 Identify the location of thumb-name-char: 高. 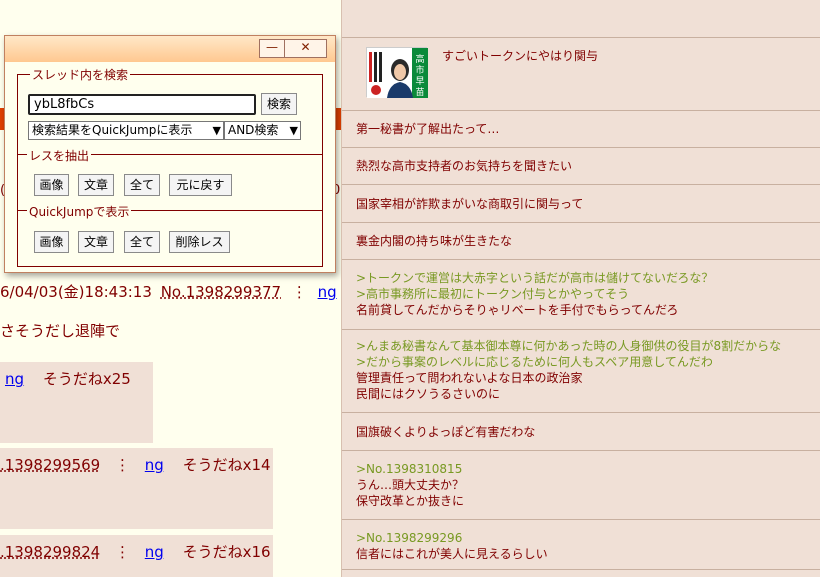
(419, 59).